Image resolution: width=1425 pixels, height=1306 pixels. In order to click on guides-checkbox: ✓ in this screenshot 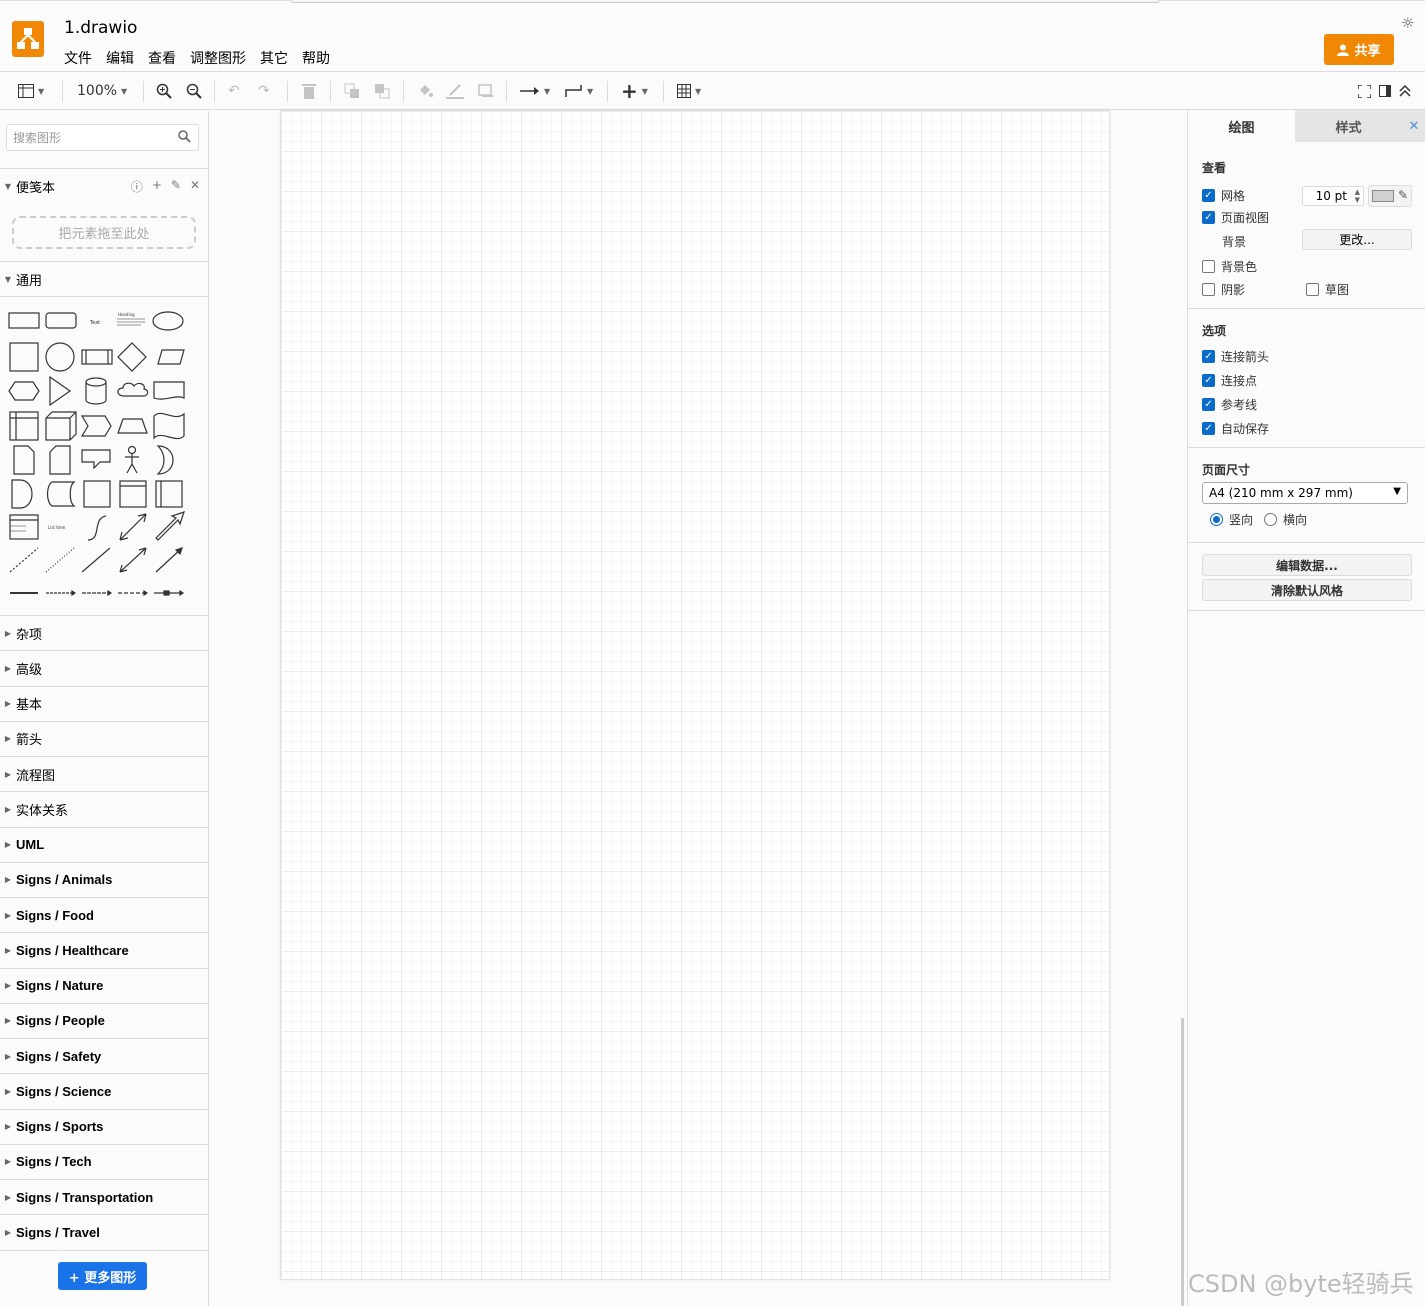, I will do `click(1208, 404)`.